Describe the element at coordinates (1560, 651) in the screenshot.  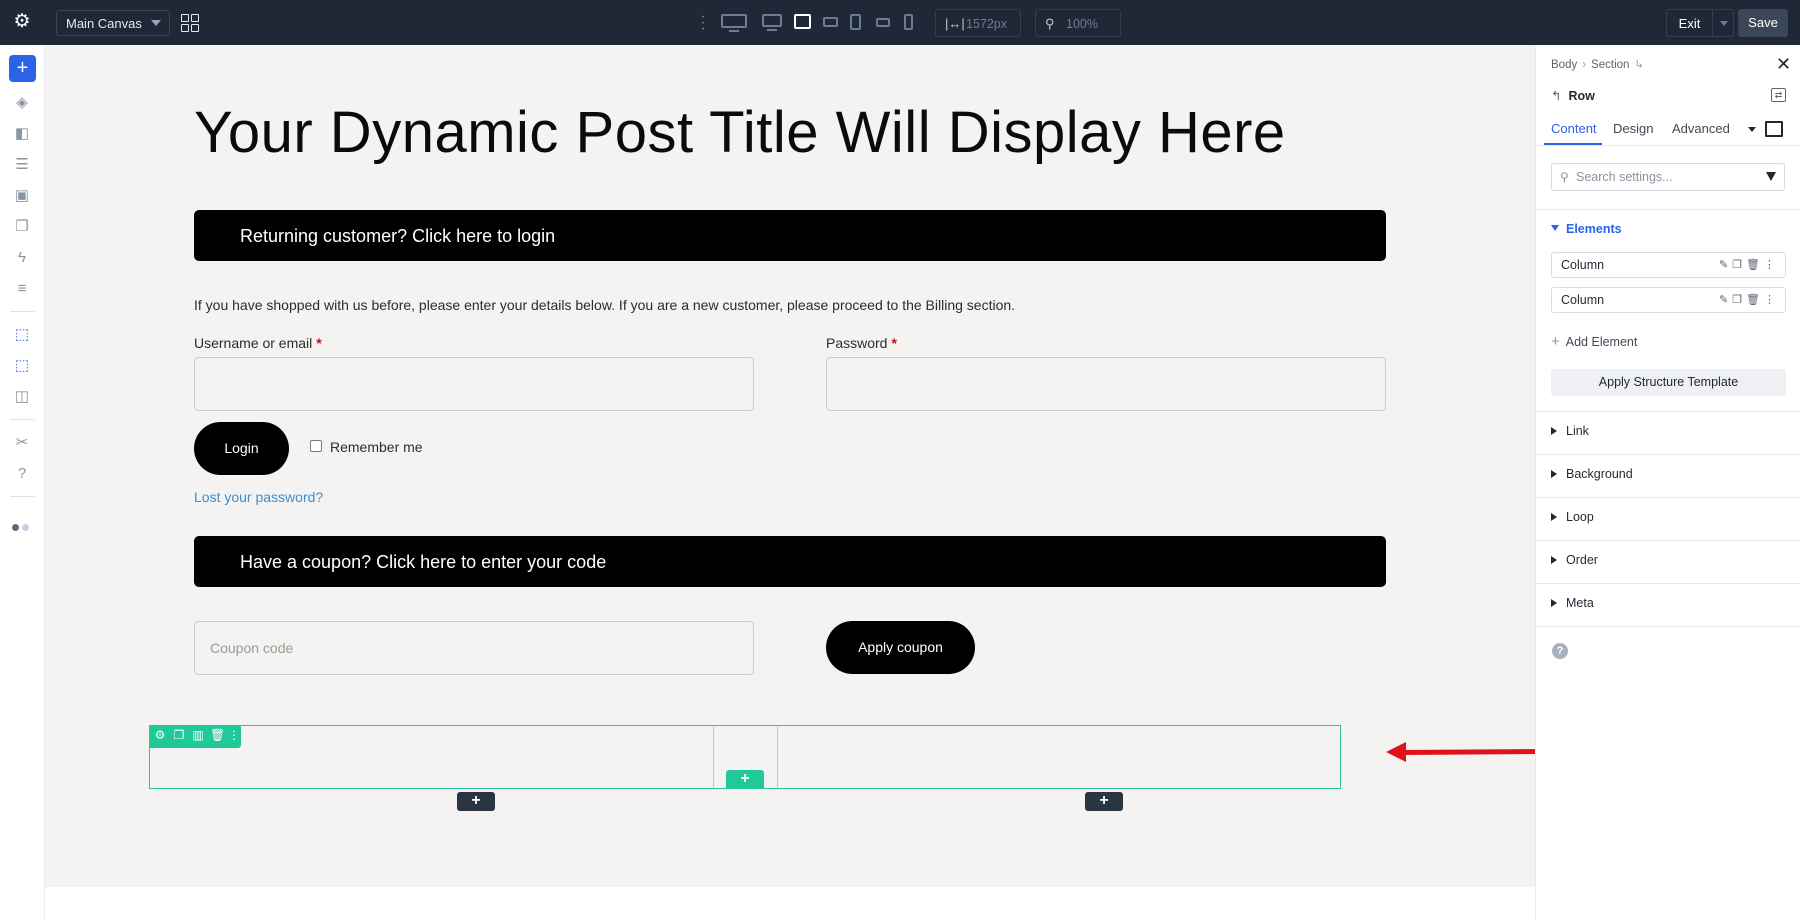
I see `help-icon: ?` at that location.